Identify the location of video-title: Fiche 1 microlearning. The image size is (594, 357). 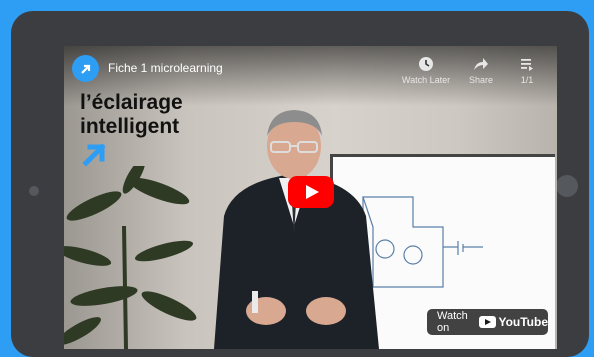
(165, 68).